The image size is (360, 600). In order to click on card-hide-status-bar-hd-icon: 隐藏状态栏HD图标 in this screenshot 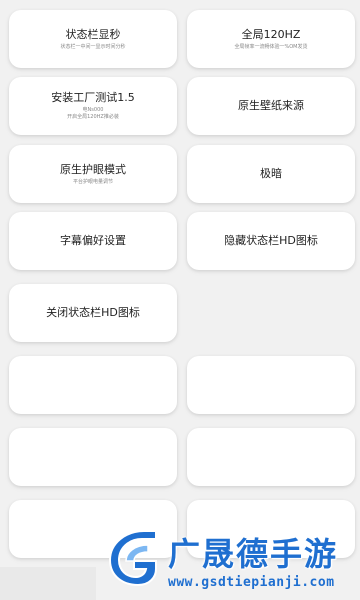, I will do `click(271, 241)`.